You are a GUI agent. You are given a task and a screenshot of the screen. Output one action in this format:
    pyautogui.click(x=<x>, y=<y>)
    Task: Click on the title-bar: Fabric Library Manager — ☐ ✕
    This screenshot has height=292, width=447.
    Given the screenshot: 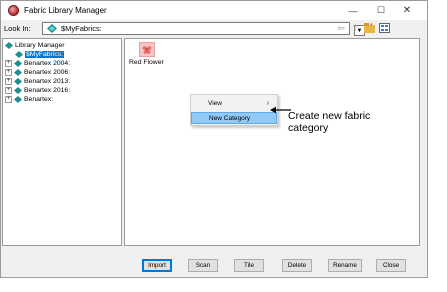 What is the action you would take?
    pyautogui.click(x=214, y=10)
    